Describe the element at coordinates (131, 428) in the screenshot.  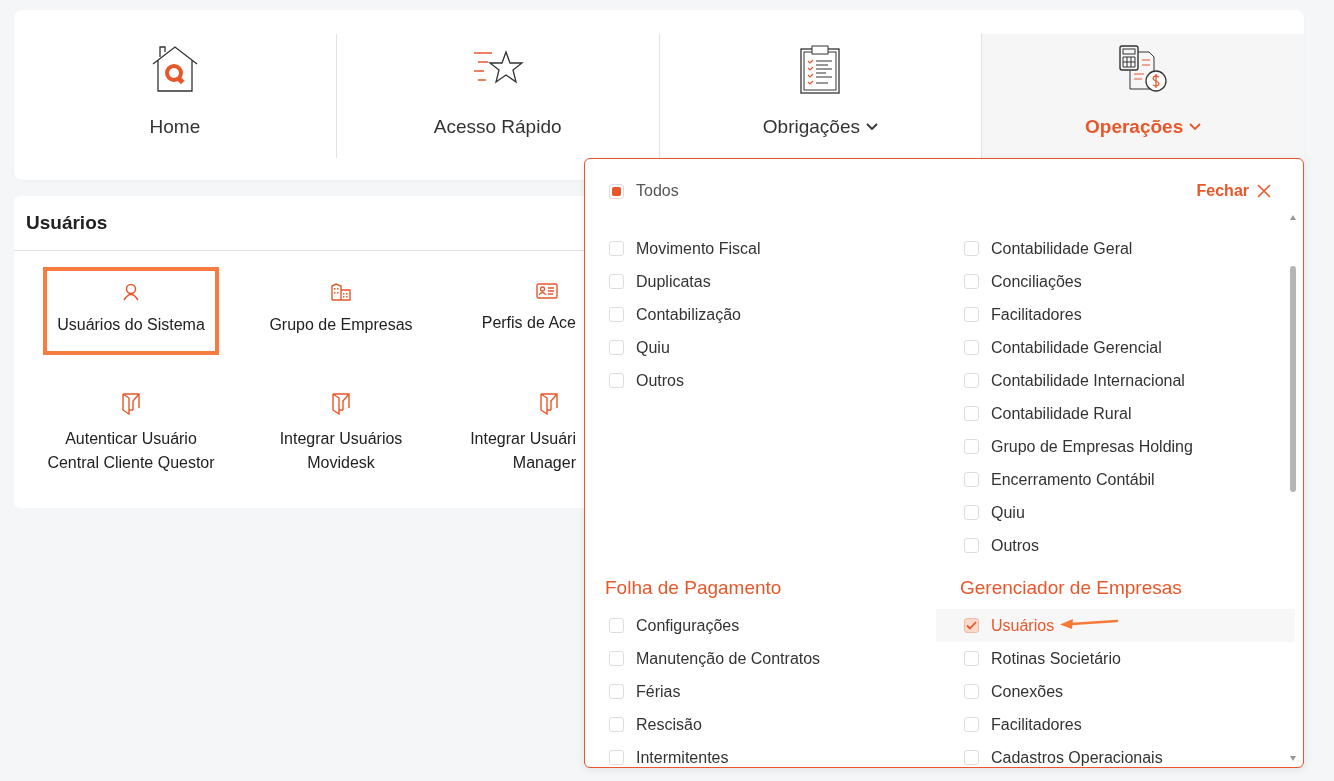
I see `shortcut-tile: Autenticar Usuário Central Cliente Questor` at that location.